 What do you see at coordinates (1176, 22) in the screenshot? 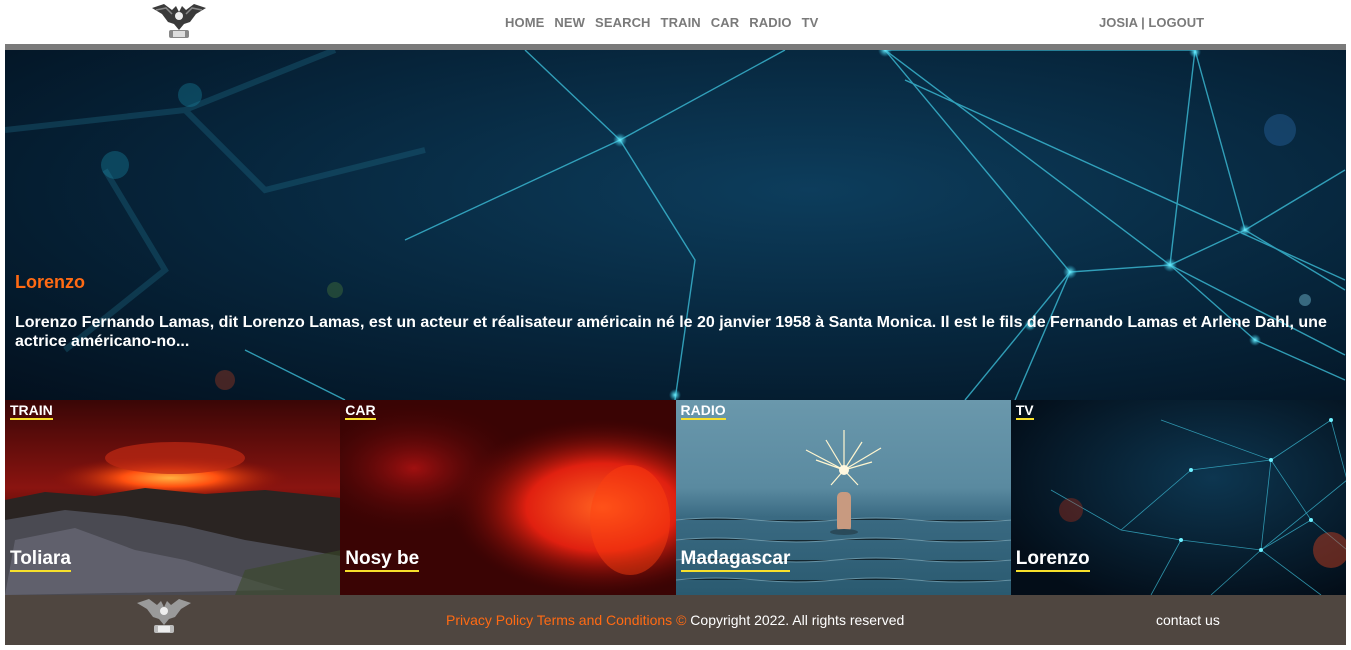
I see `logout-link: LOGOUT` at bounding box center [1176, 22].